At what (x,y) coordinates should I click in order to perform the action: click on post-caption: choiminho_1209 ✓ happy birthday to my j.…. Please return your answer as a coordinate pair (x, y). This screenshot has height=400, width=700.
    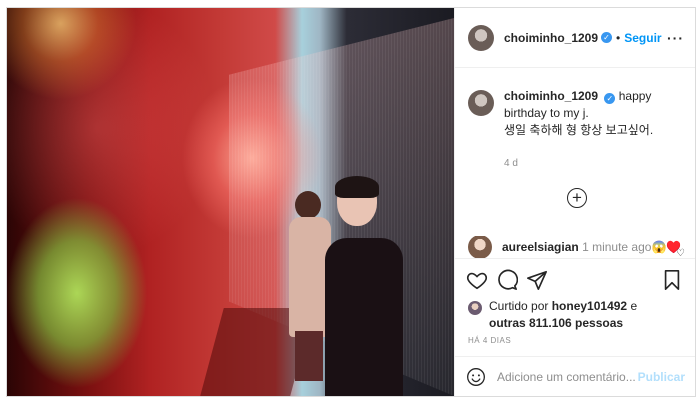
    Looking at the image, I should click on (575, 113).